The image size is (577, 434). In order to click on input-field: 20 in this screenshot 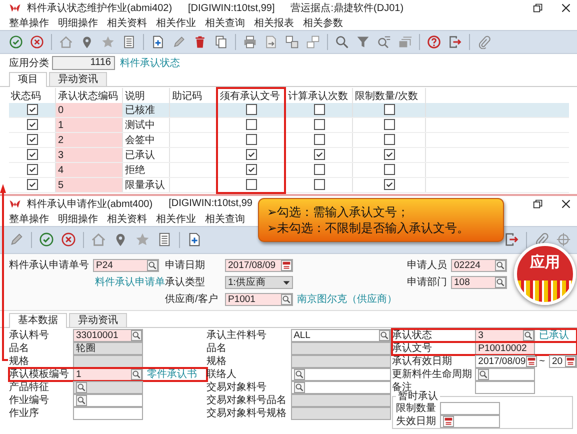, I will do `click(563, 361)`.